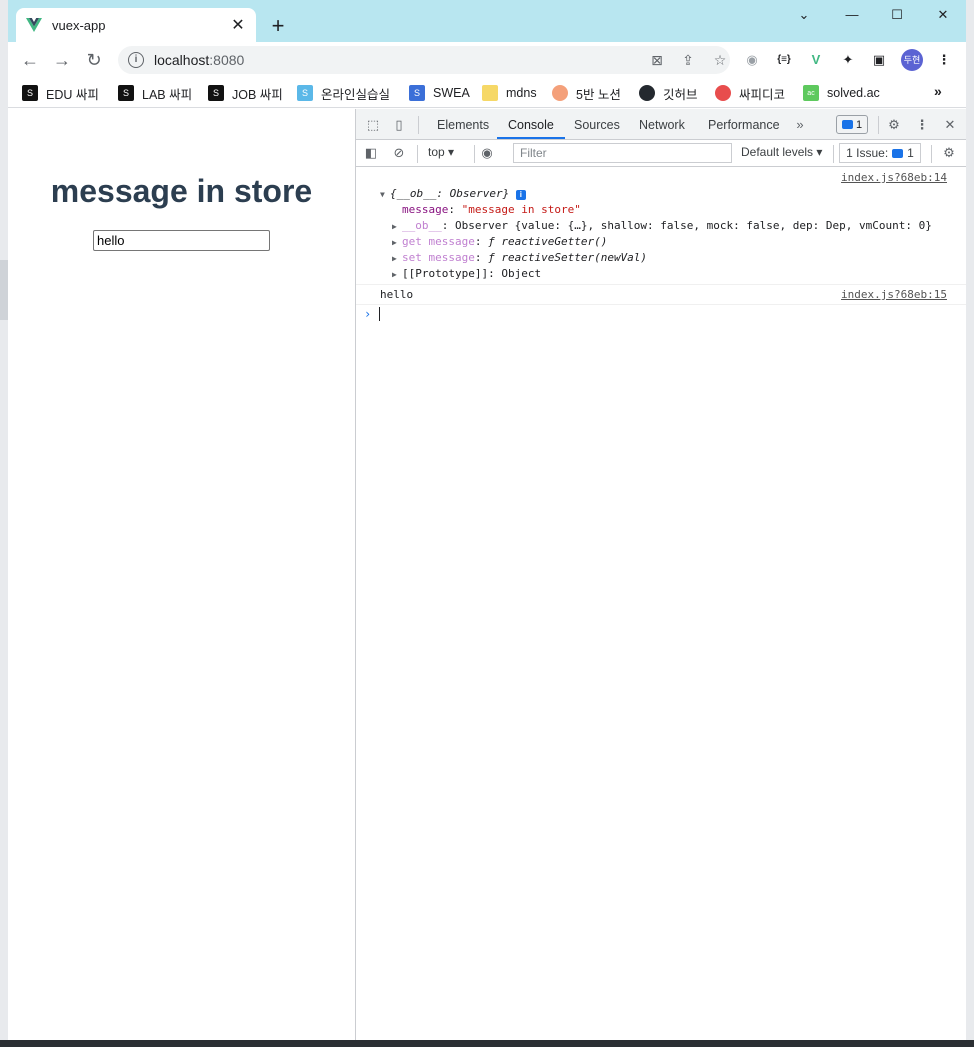 This screenshot has width=974, height=1047. I want to click on bookmark-discord: 싸피디코, so click(750, 93).